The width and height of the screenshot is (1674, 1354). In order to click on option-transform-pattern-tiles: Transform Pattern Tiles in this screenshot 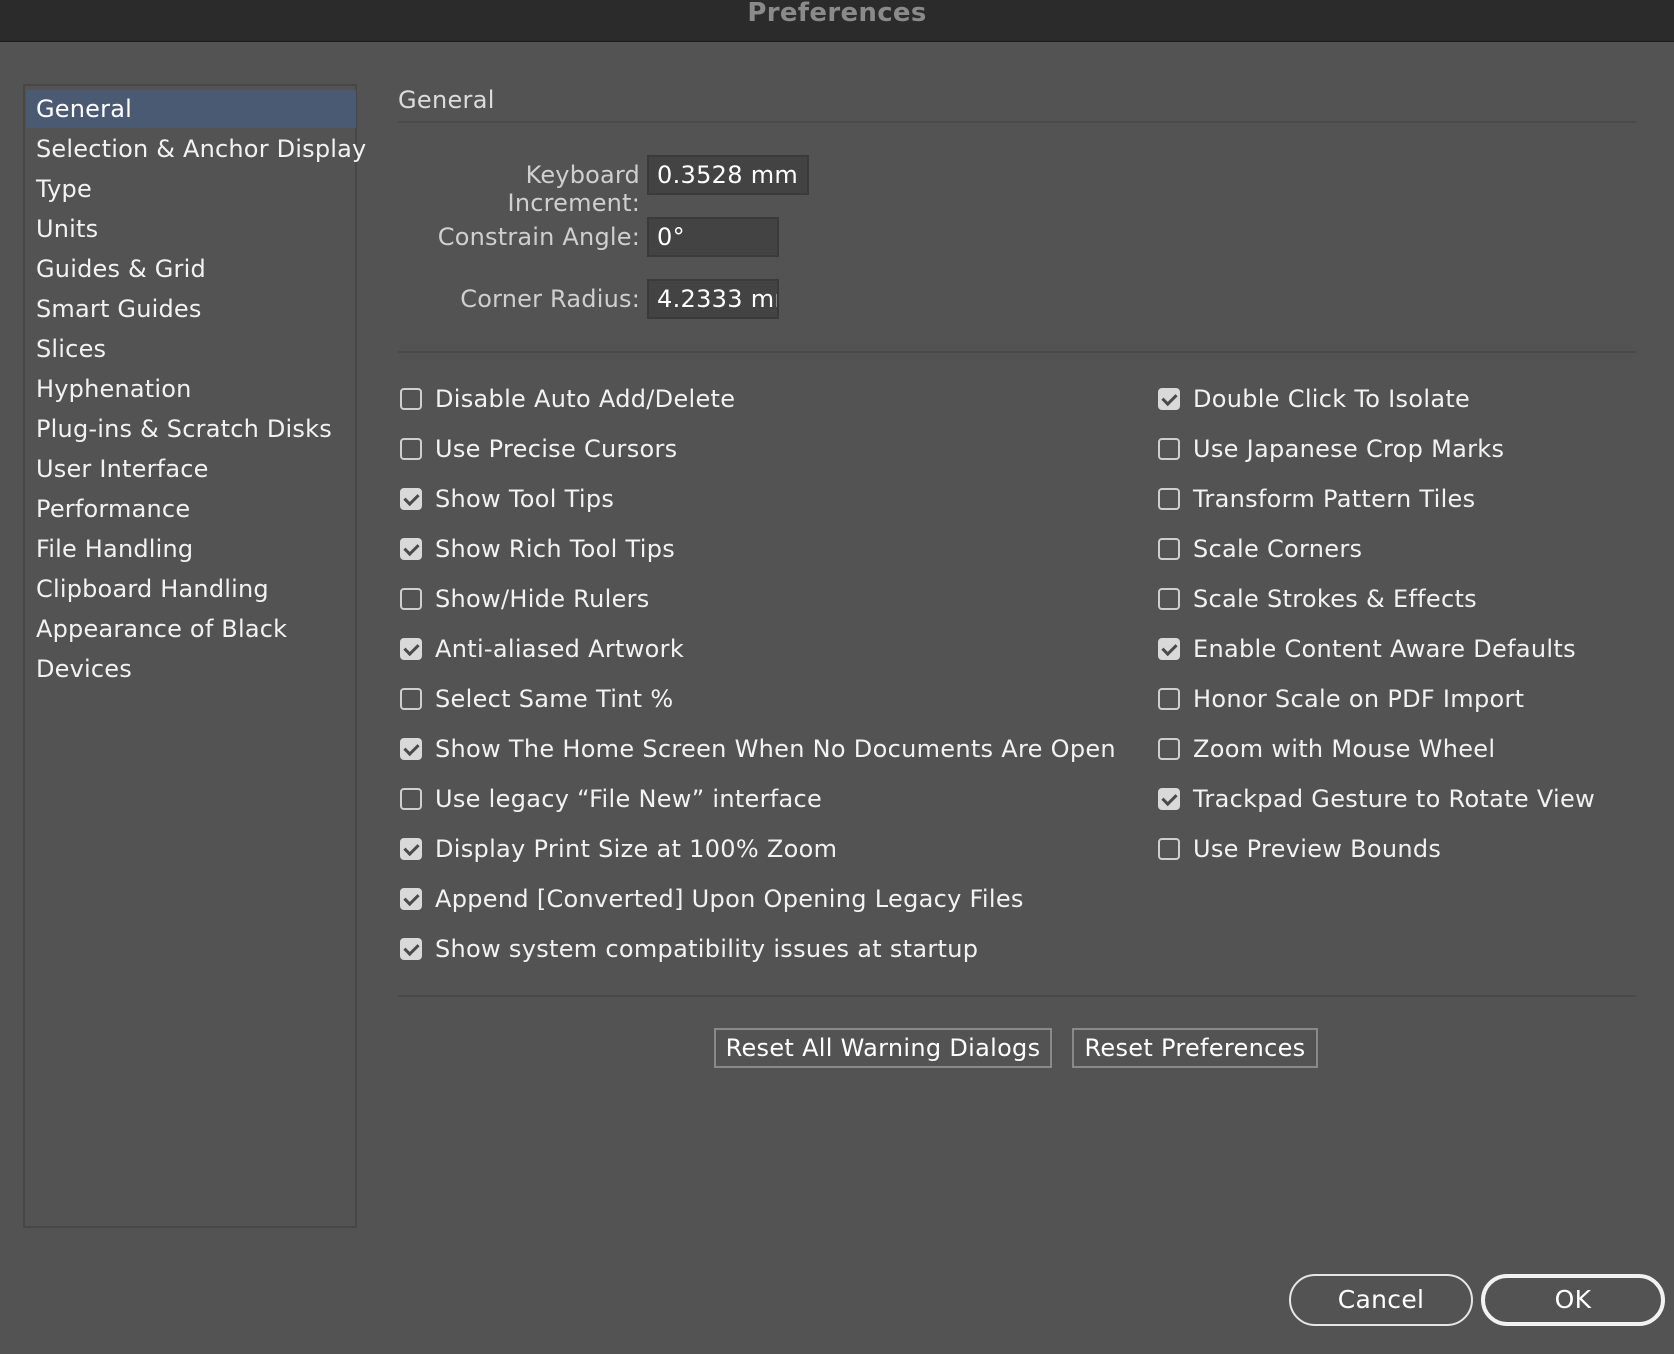, I will do `click(1316, 499)`.